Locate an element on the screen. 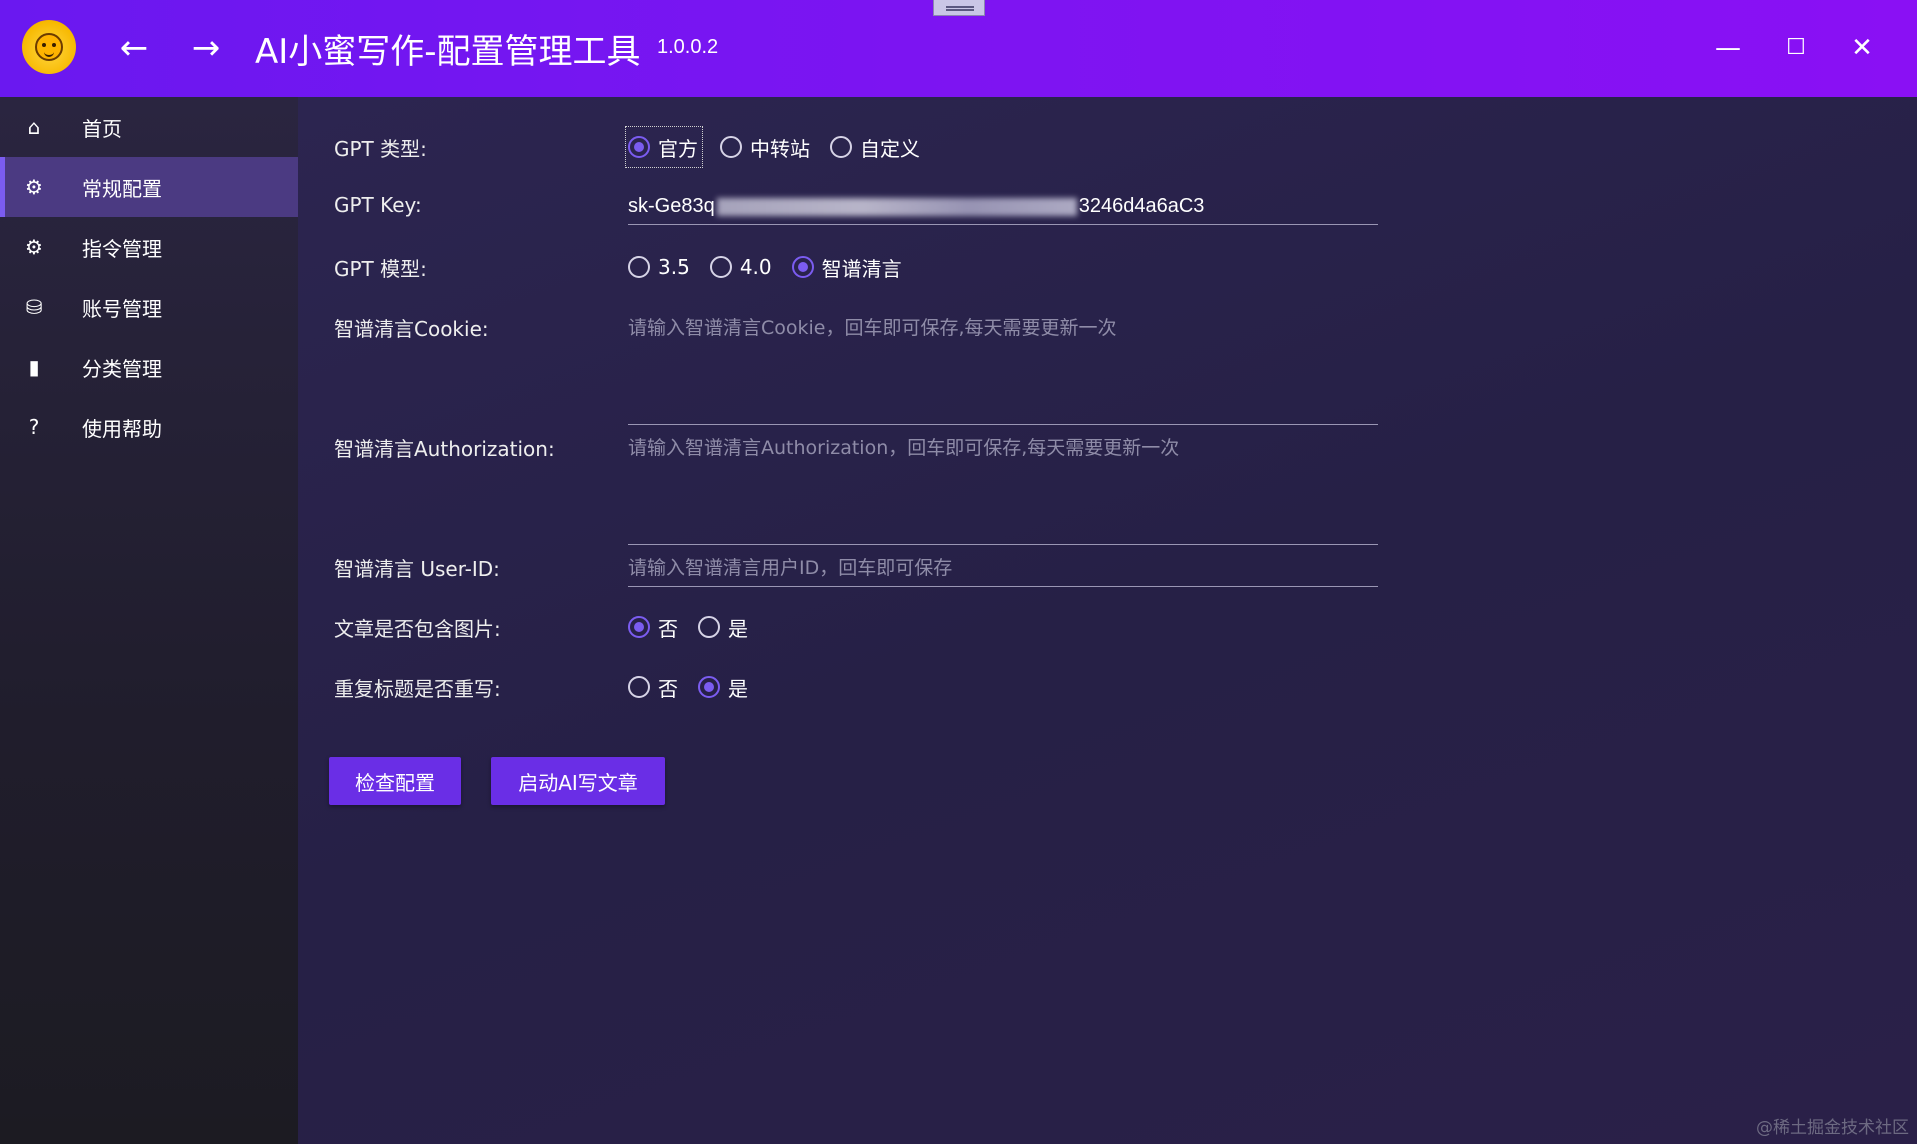 The image size is (1917, 1144). sidebar-item-help: ? 使用帮助 is located at coordinates (149, 427).